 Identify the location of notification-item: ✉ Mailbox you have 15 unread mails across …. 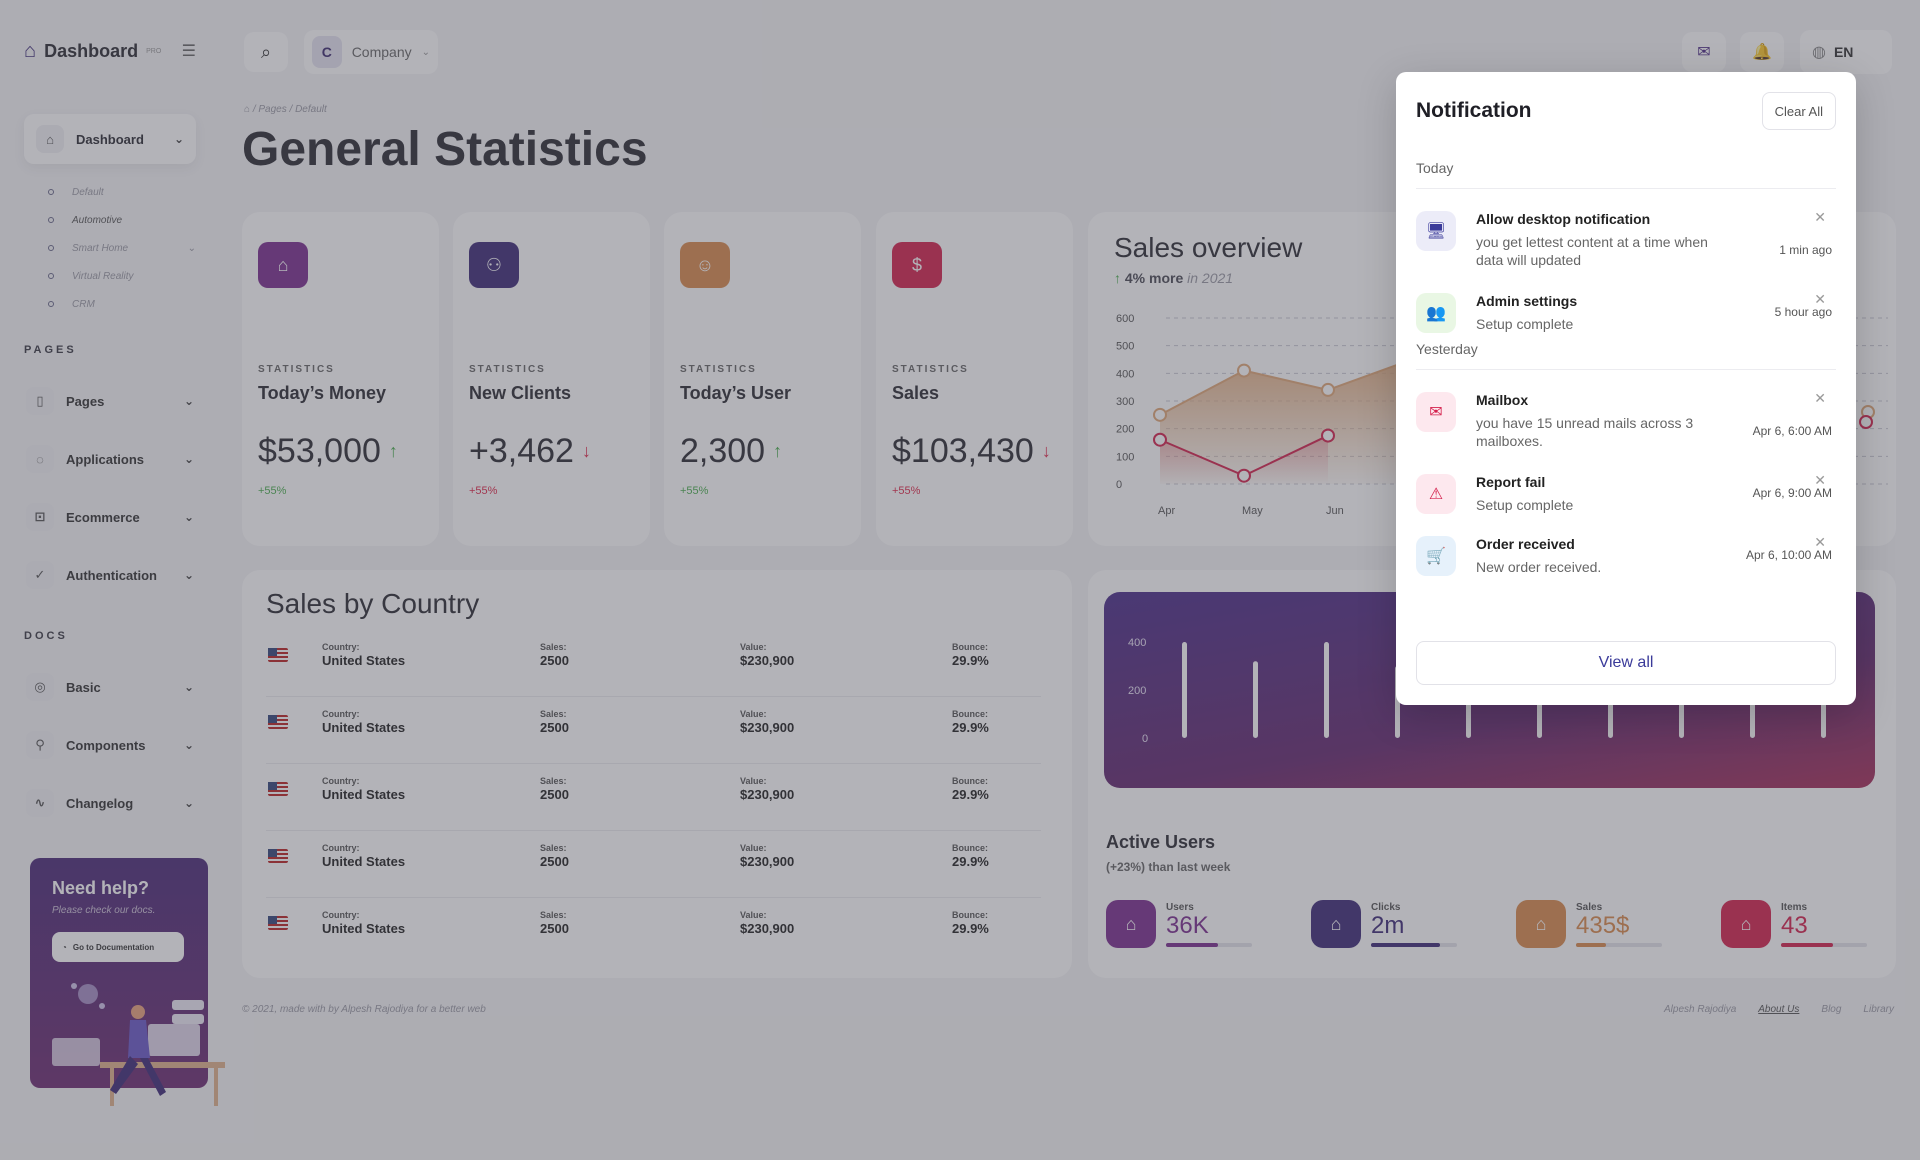
(1626, 411).